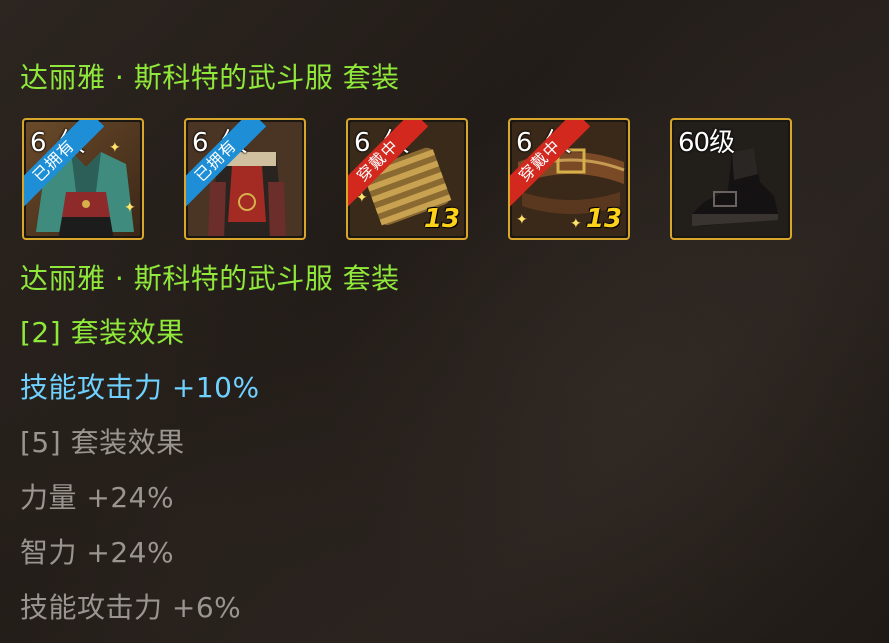 The image size is (889, 643). Describe the element at coordinates (97, 552) in the screenshot. I see `five-piece-stat-intelligence: 智力 +24%` at that location.